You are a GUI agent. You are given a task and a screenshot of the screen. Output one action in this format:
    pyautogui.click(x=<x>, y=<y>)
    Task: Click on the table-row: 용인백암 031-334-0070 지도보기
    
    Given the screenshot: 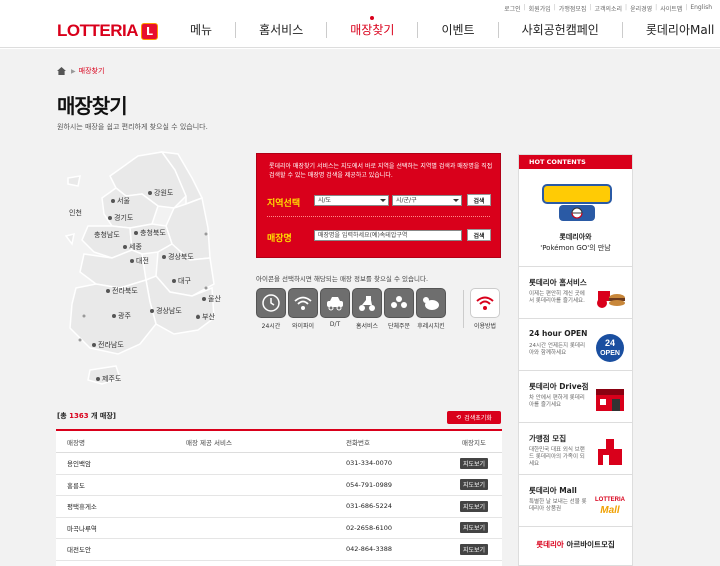 What is the action you would take?
    pyautogui.click(x=279, y=464)
    